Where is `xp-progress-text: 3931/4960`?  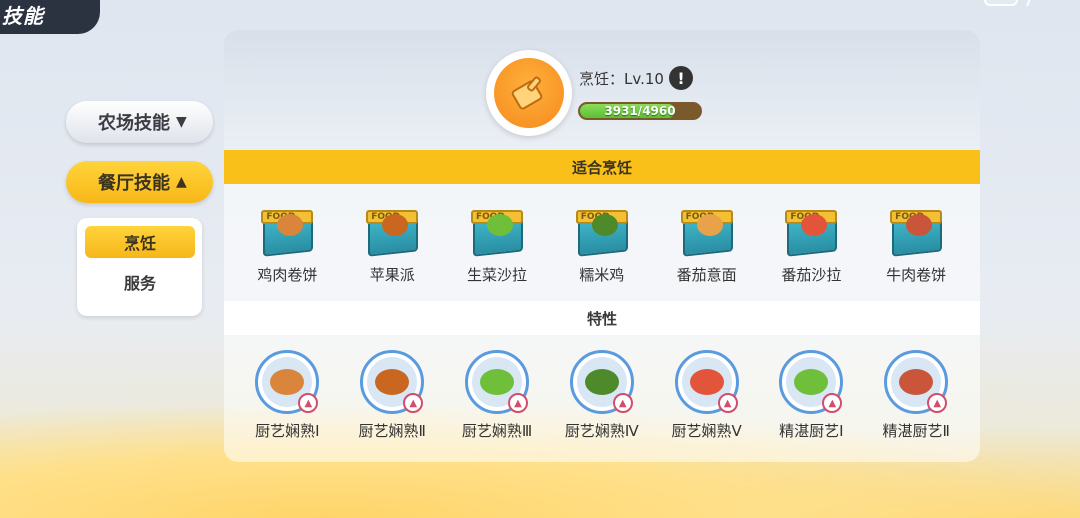 xp-progress-text: 3931/4960 is located at coordinates (640, 111).